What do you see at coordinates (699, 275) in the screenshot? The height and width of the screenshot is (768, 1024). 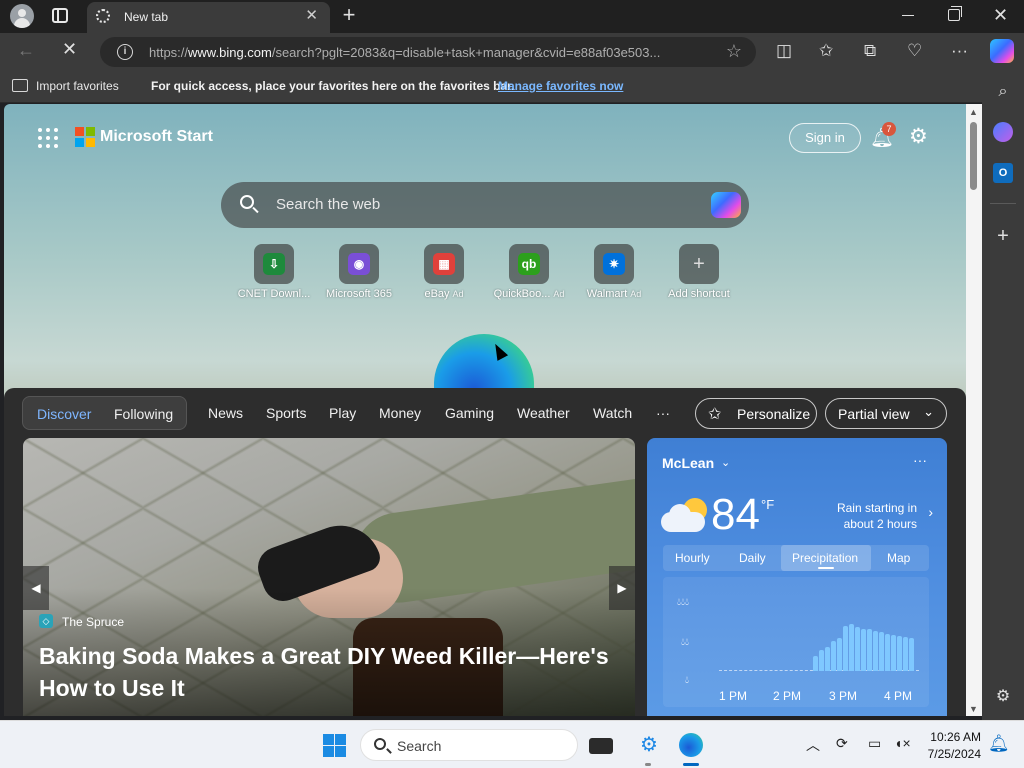 I see `shortcut-tile: + Add shortcut` at bounding box center [699, 275].